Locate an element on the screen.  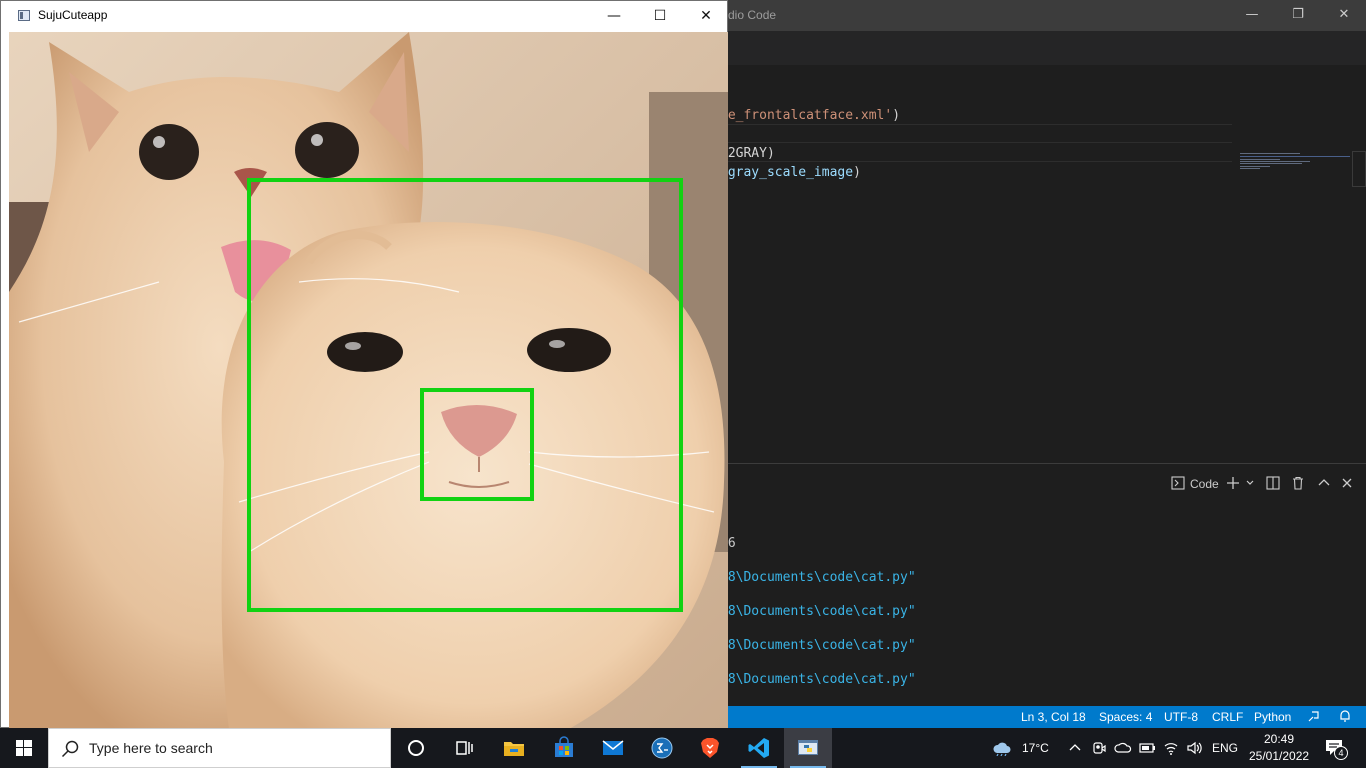
code-token: de_frontalcatface.xml' is located at coordinates (806, 115).